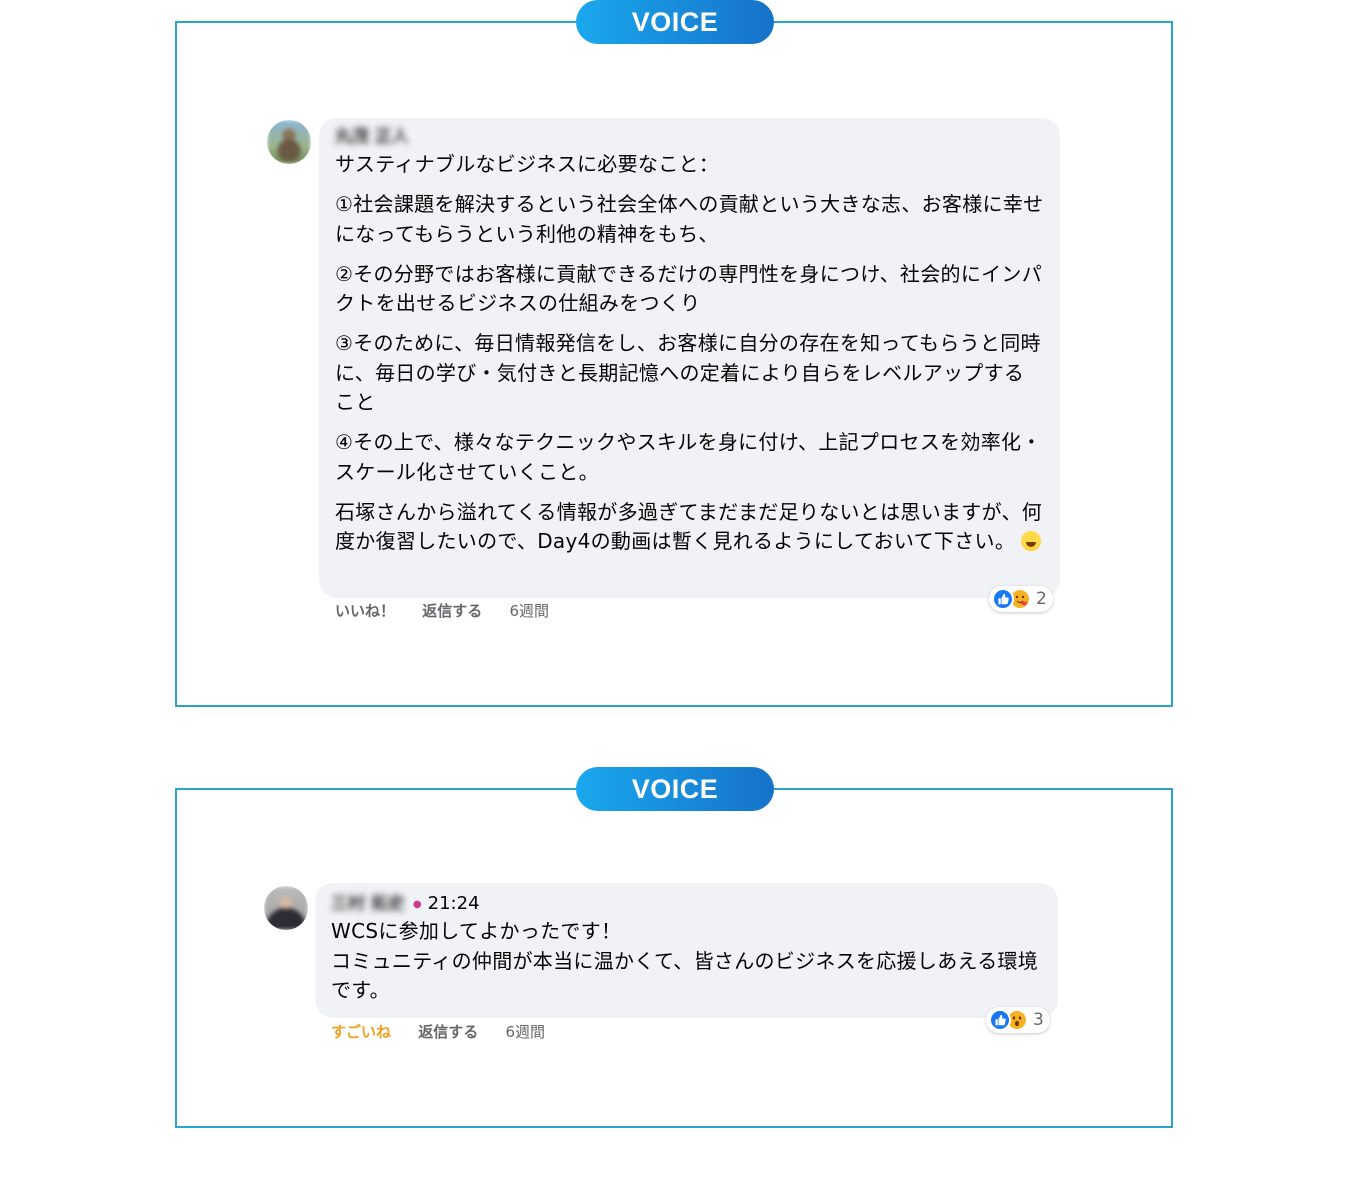 This screenshot has height=1187, width=1350. What do you see at coordinates (685, 975) in the screenshot?
I see `comment-text: コミュニティの仲間が本当に温かくて、皆さんのビジネスを応援しあえる環境です。` at bounding box center [685, 975].